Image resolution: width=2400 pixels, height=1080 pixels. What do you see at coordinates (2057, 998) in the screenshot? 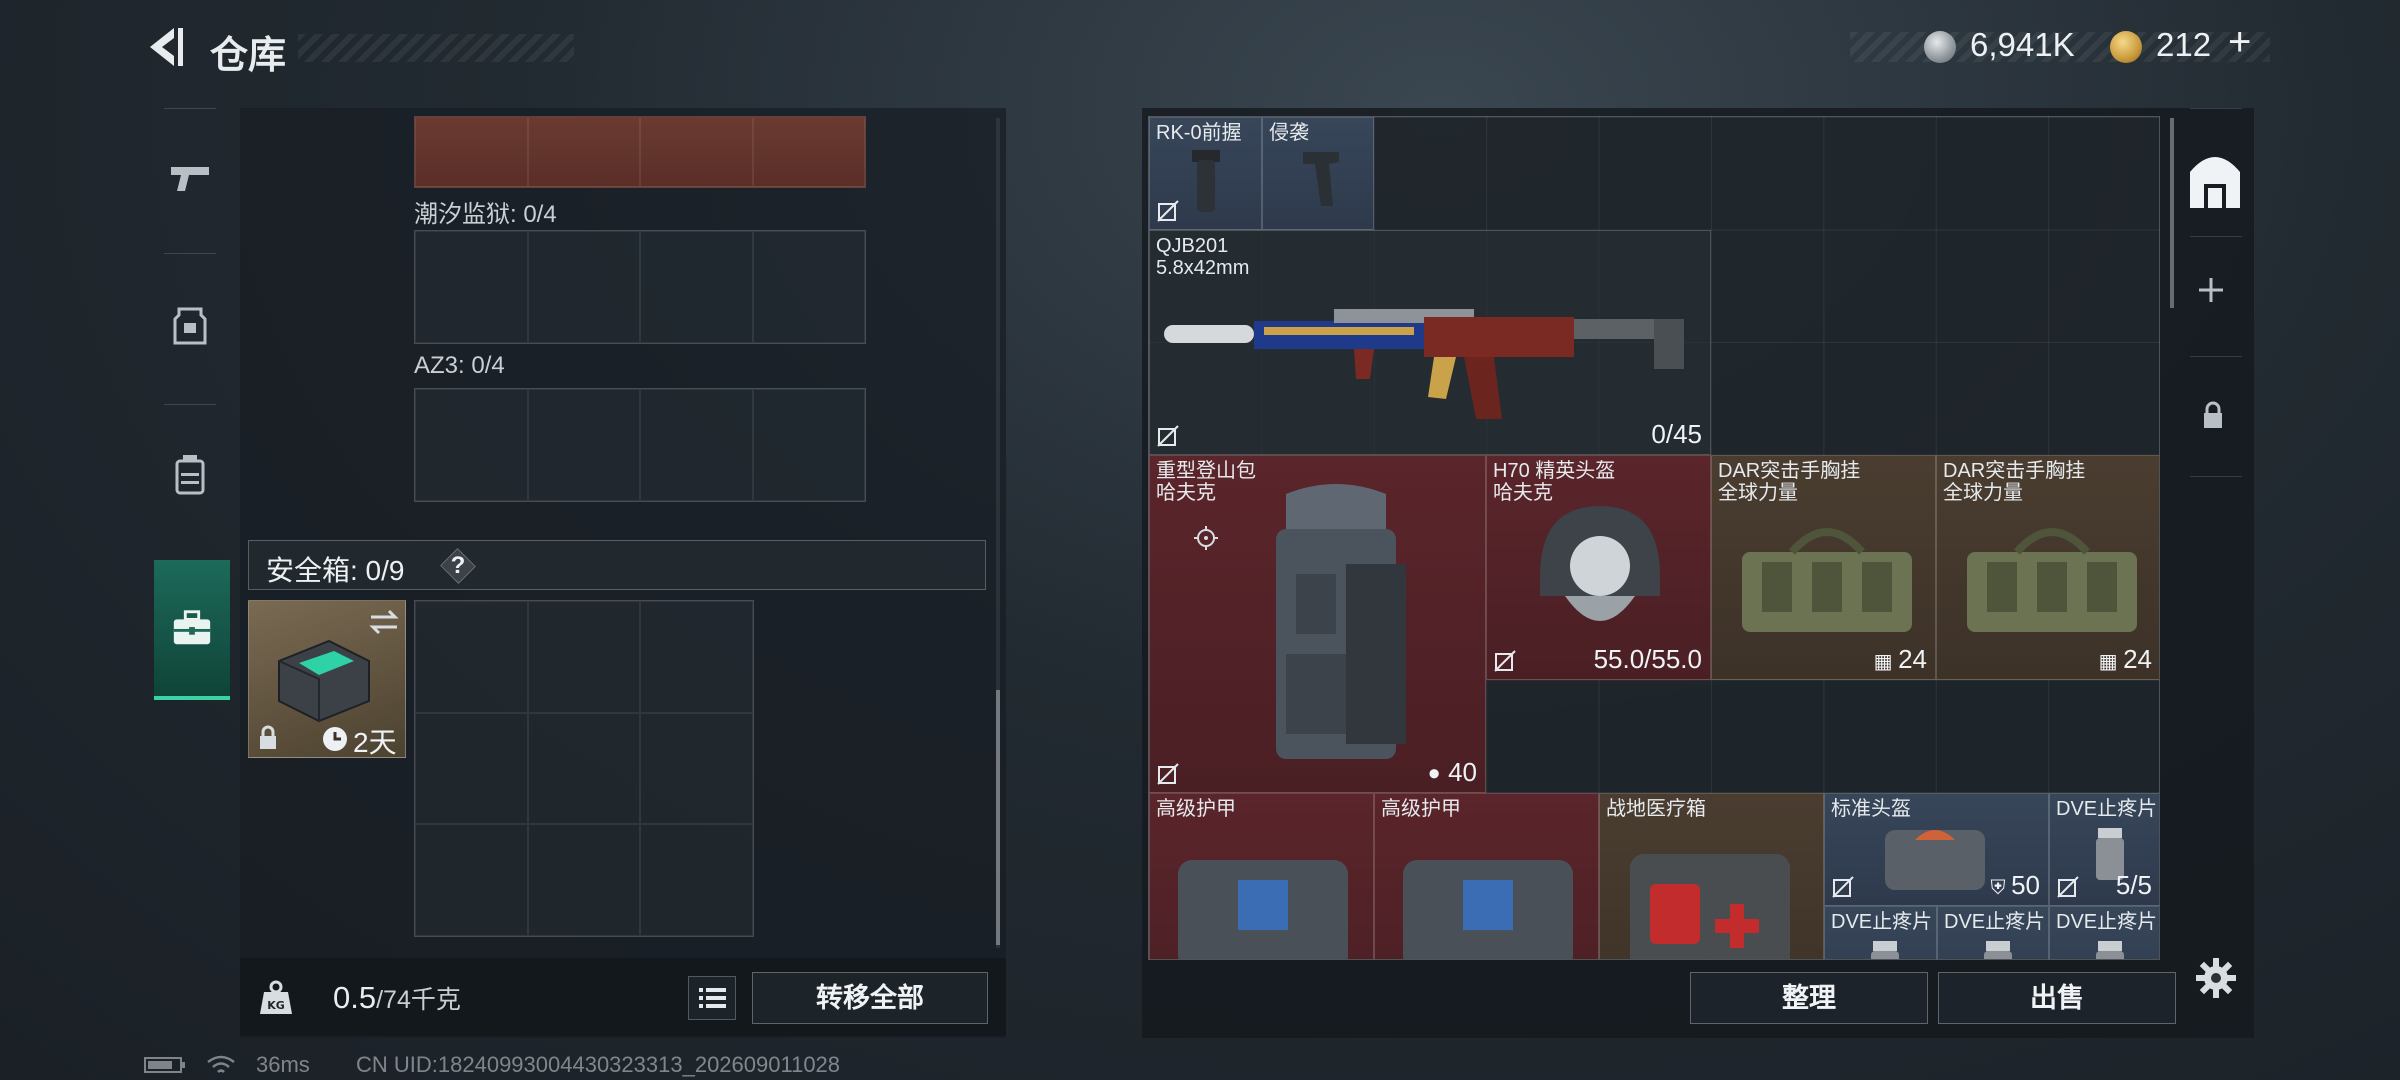
I see `sell-button: 出售` at bounding box center [2057, 998].